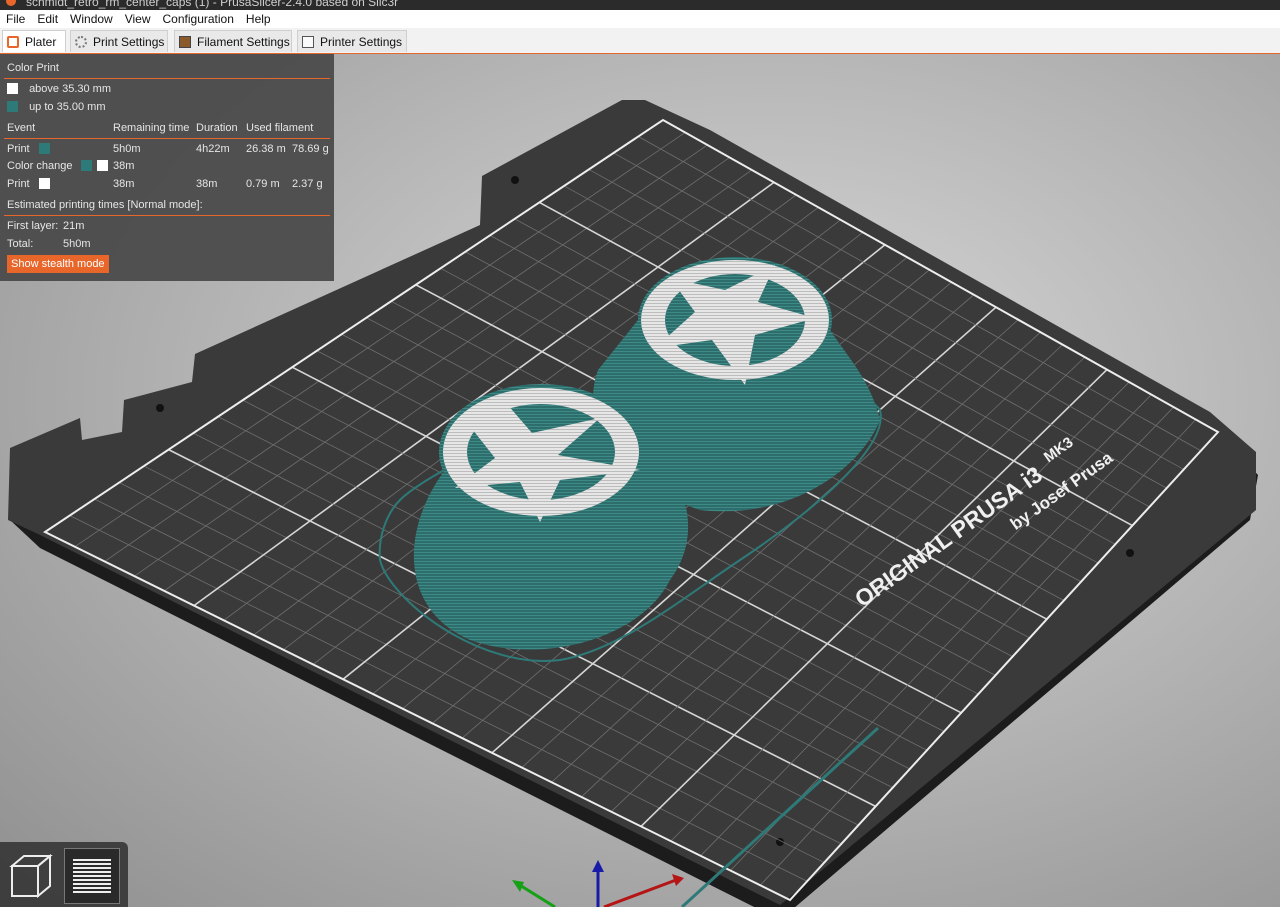 This screenshot has width=1280, height=908. I want to click on gear-icon, so click(81, 41).